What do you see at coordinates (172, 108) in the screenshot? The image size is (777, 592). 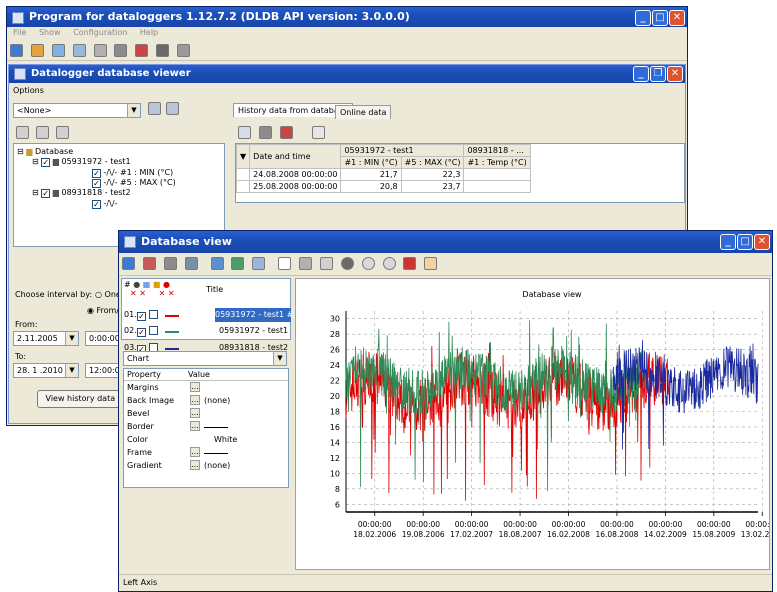 I see `filter-settings-icon` at bounding box center [172, 108].